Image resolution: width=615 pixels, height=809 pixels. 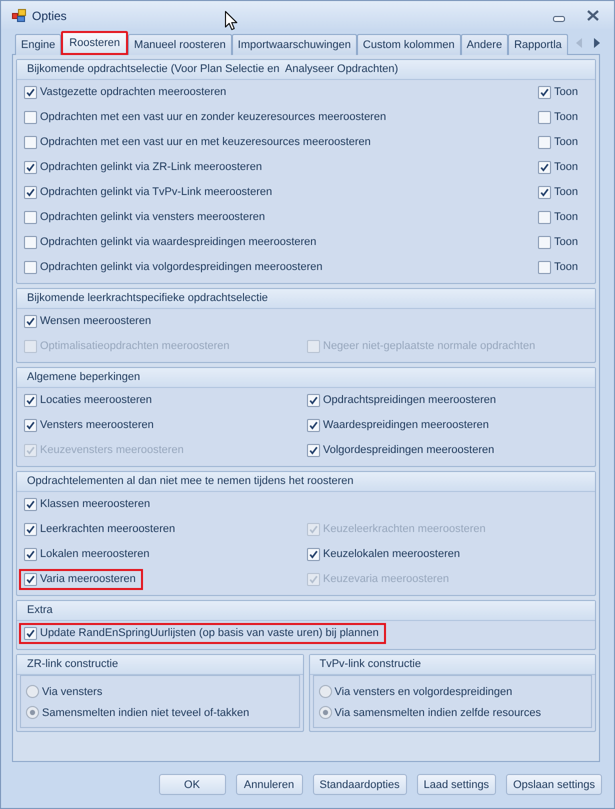 I want to click on checkbox-option: Opdrachten gelinkt via volgordespreidingen meeroosteren, so click(x=174, y=267).